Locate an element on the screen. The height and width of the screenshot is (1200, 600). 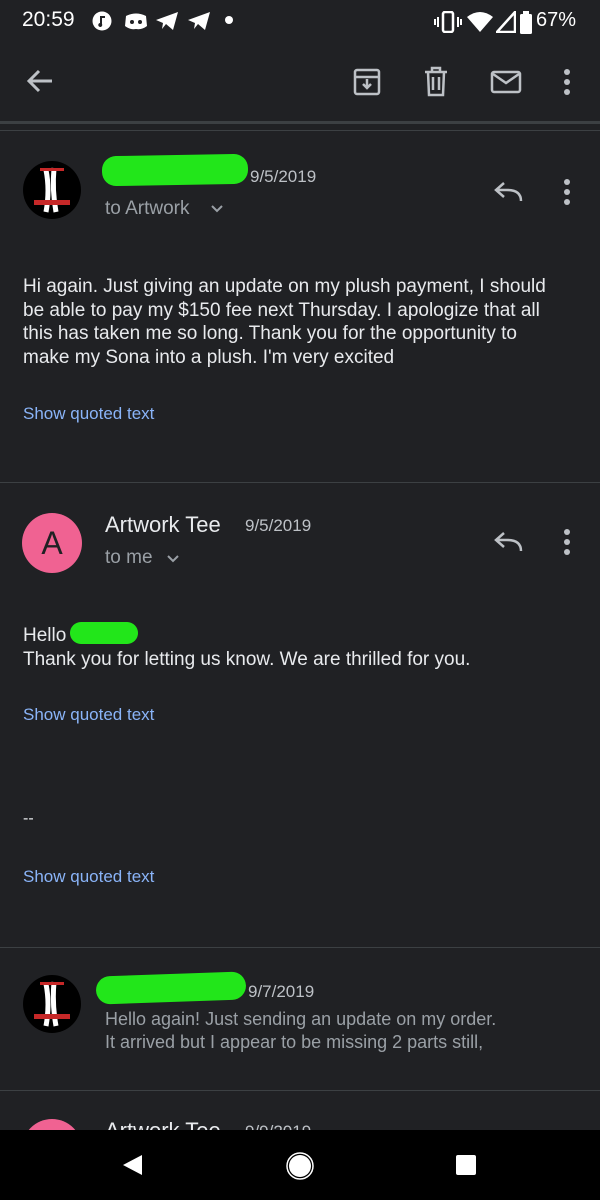
nav-back-icon is located at coordinates (132, 1165).